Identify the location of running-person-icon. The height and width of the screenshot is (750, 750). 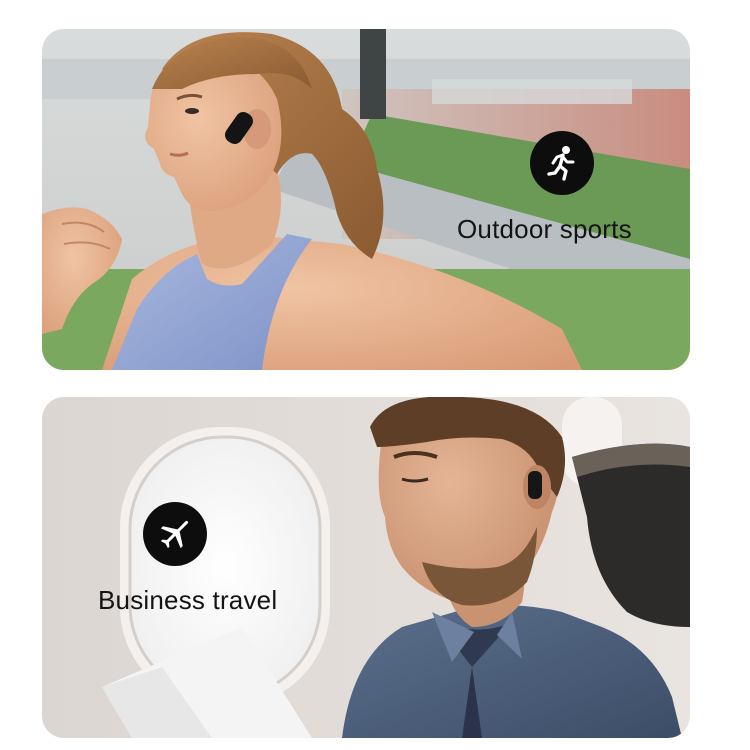
(562, 163).